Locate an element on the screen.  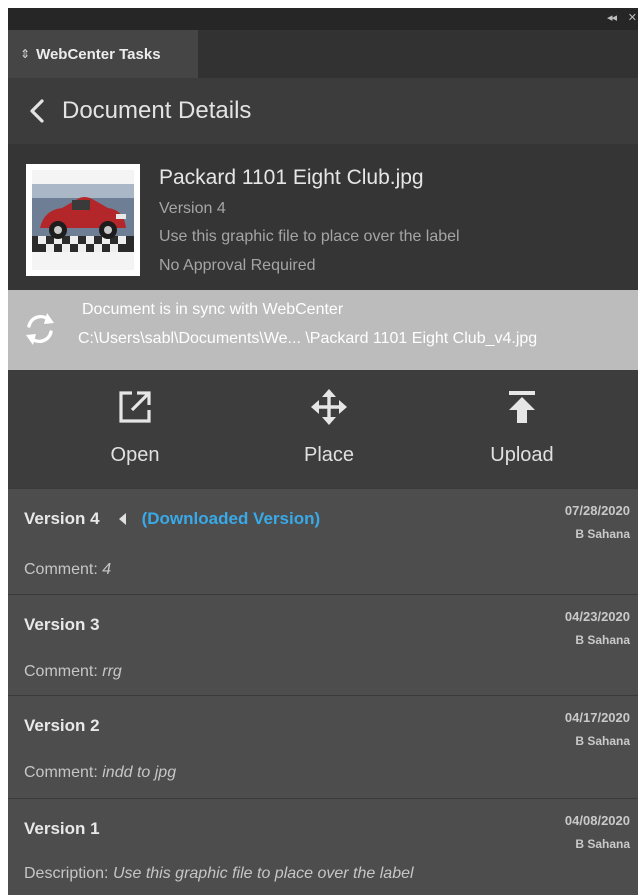
comment-value: indd to jpg is located at coordinates (139, 772).